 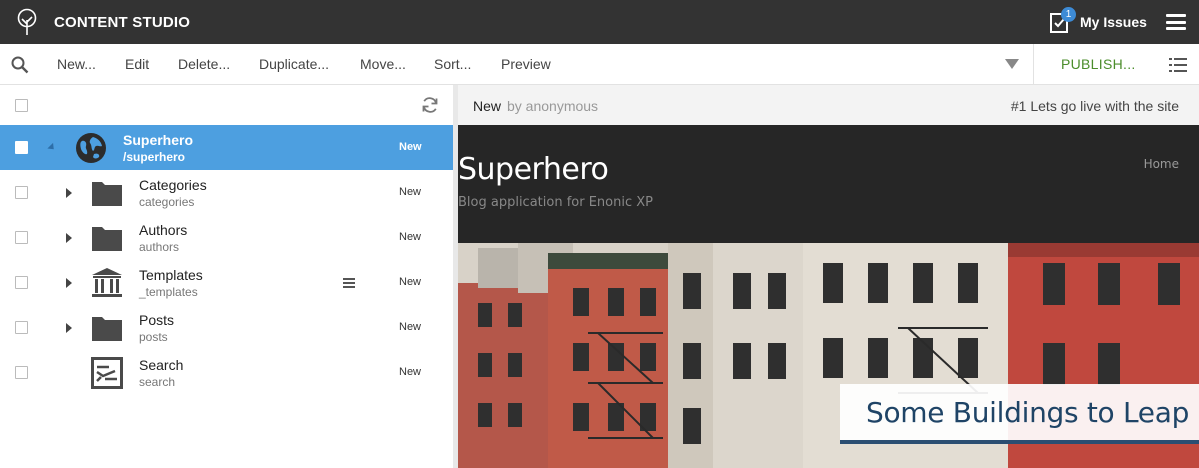 I want to click on row-path: authors, so click(x=159, y=247).